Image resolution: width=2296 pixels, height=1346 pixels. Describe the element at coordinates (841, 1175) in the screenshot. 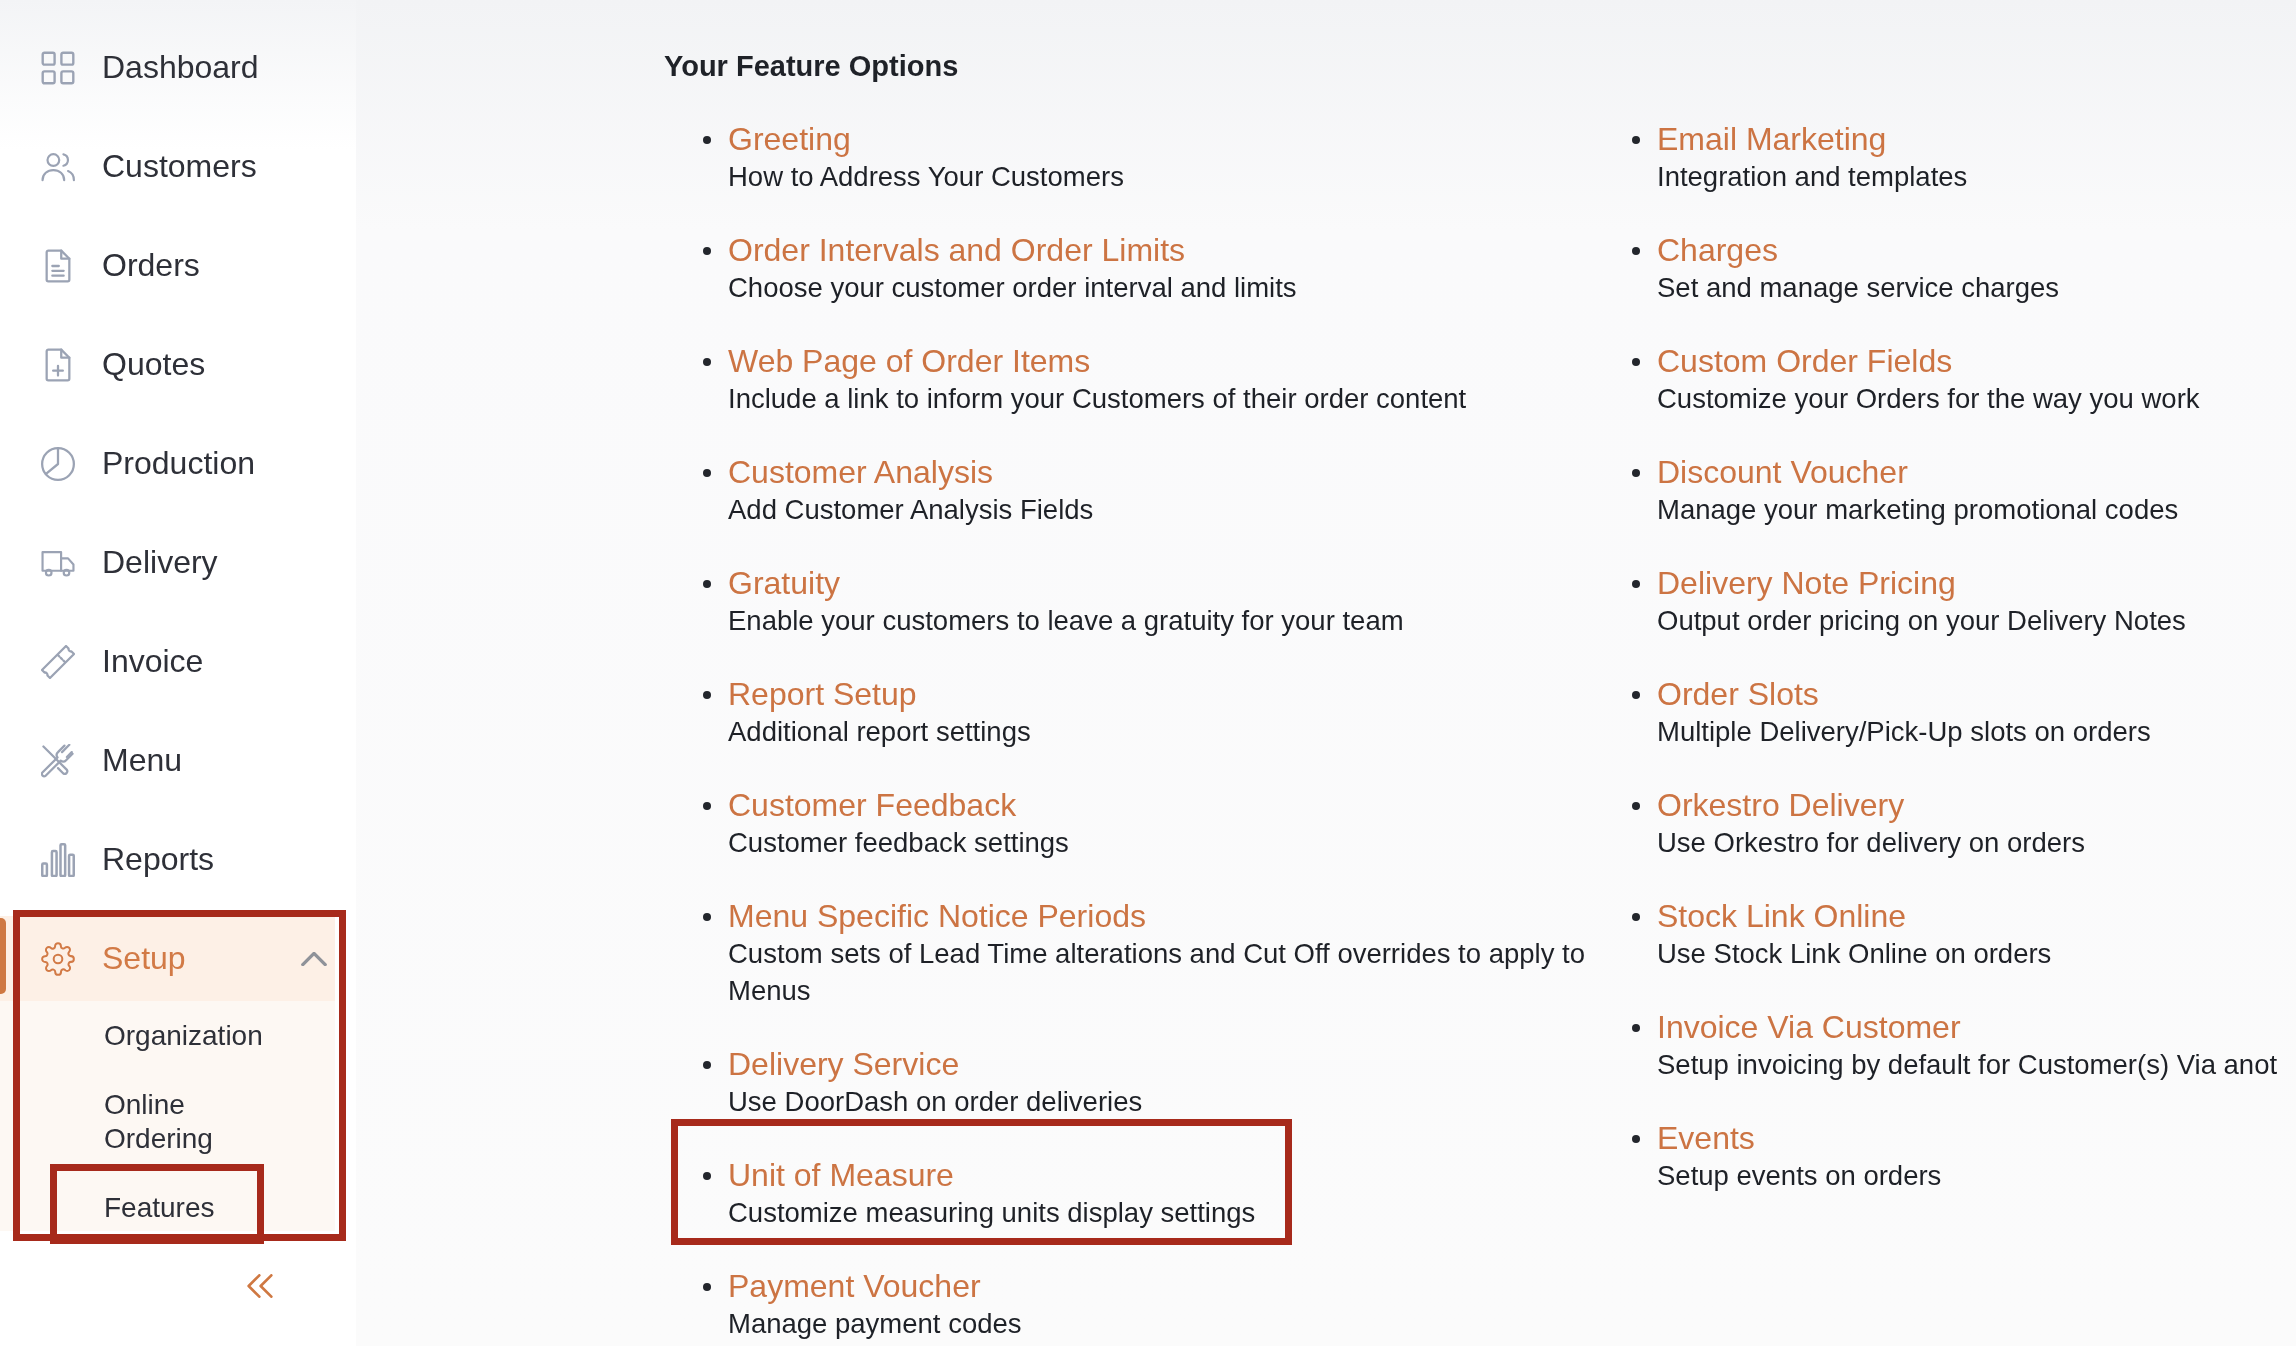

I see `feature-link: Unit of Measure` at that location.